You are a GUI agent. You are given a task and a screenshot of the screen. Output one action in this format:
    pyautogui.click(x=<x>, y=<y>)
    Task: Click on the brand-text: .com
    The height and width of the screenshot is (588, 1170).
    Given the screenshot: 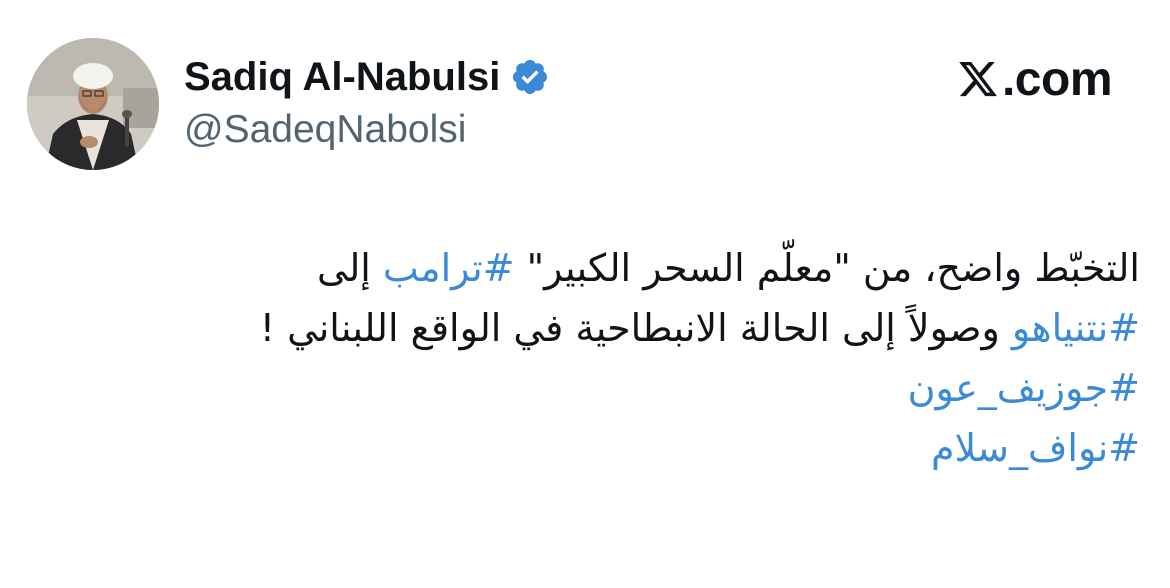 What is the action you would take?
    pyautogui.click(x=1057, y=79)
    